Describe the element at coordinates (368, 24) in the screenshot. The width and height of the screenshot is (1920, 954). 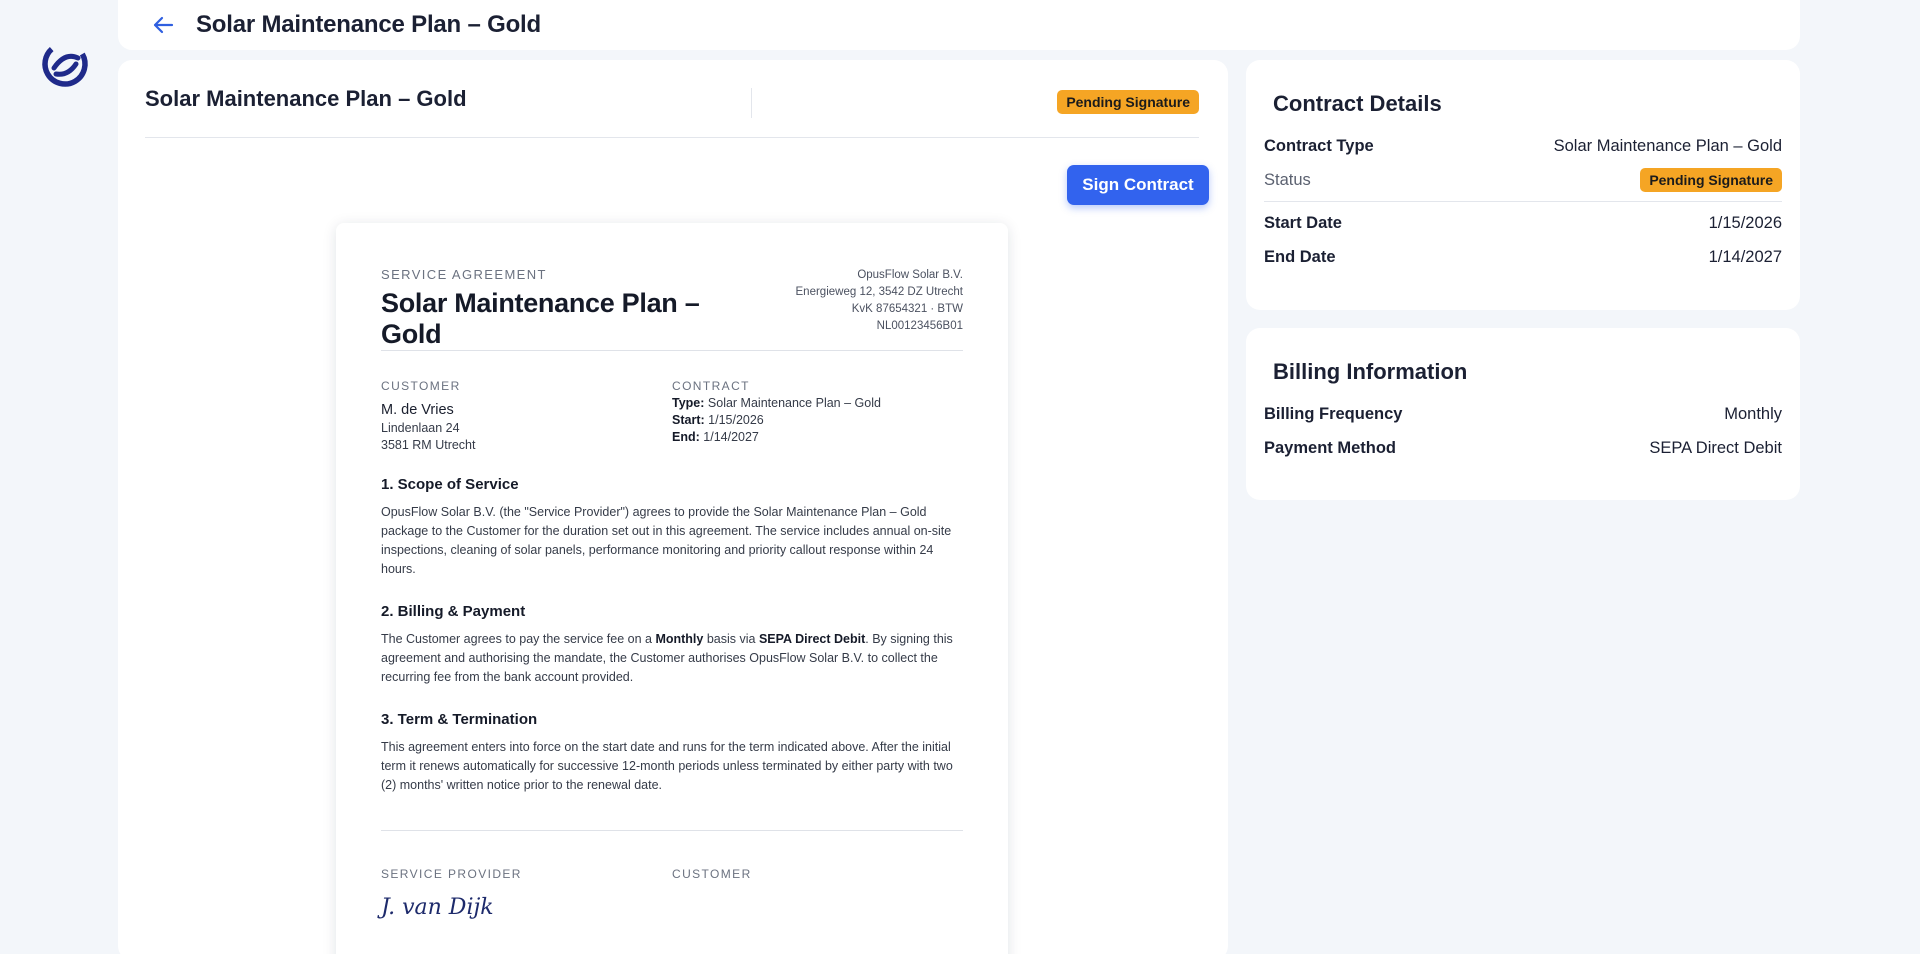
I see `page-title: Solar Maintenance Plan – Gold` at that location.